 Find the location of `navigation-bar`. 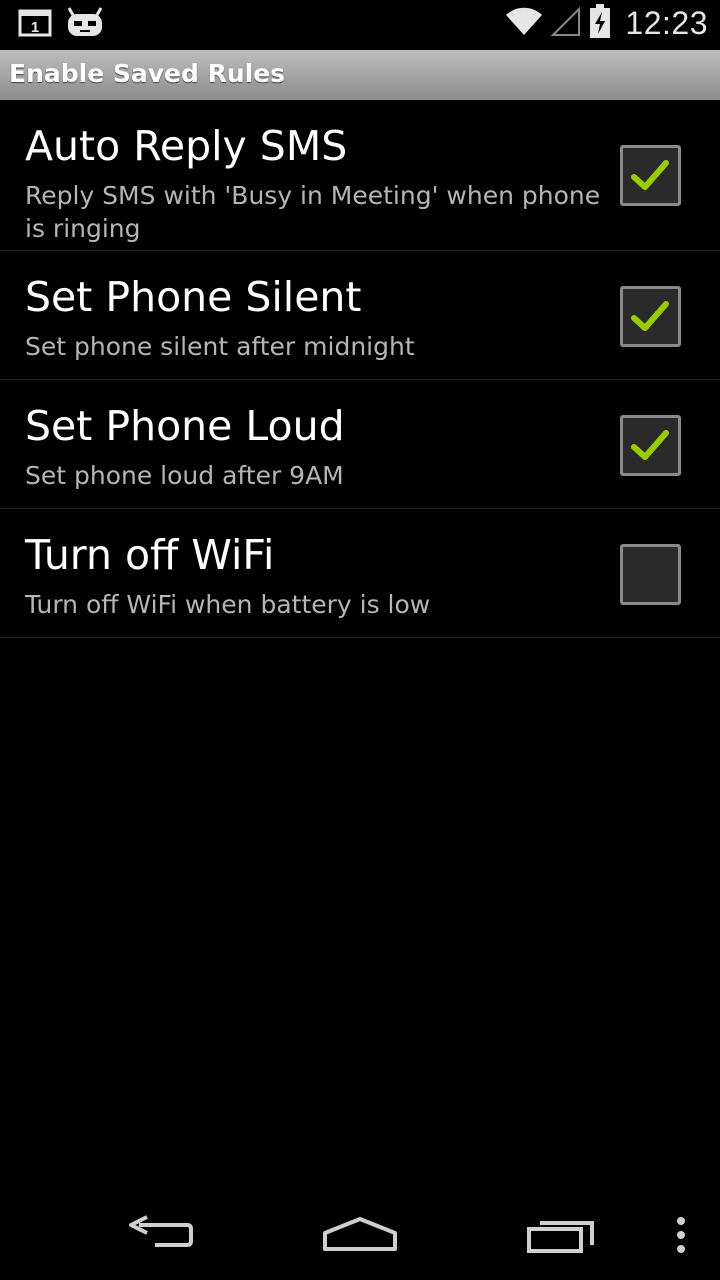

navigation-bar is located at coordinates (360, 1235).